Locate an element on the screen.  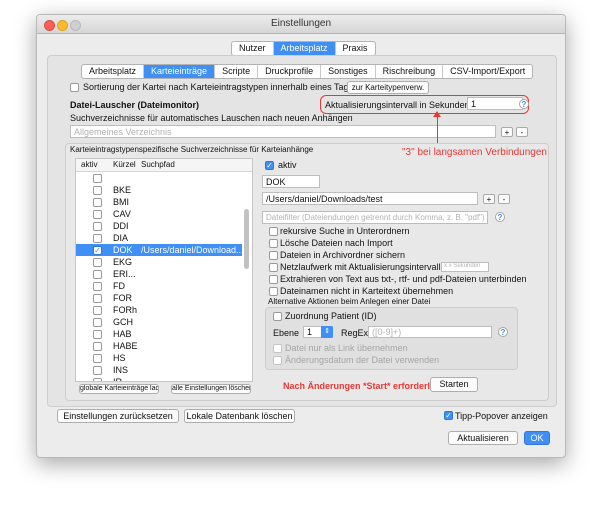
kuerzel-input: DOK is located at coordinates (291, 181).